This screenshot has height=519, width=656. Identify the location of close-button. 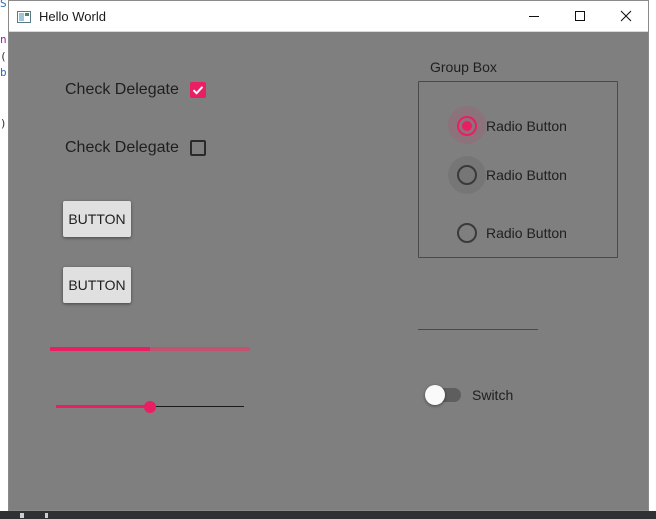
(626, 16).